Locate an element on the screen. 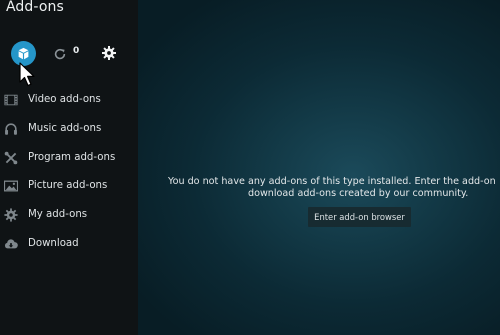 This screenshot has width=500, height=335. menu-item-program-addons: Program add-ons is located at coordinates (69, 158).